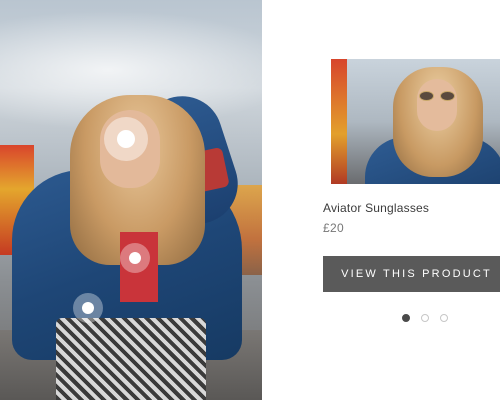  Describe the element at coordinates (437, 105) in the screenshot. I see `thumb-face` at that location.